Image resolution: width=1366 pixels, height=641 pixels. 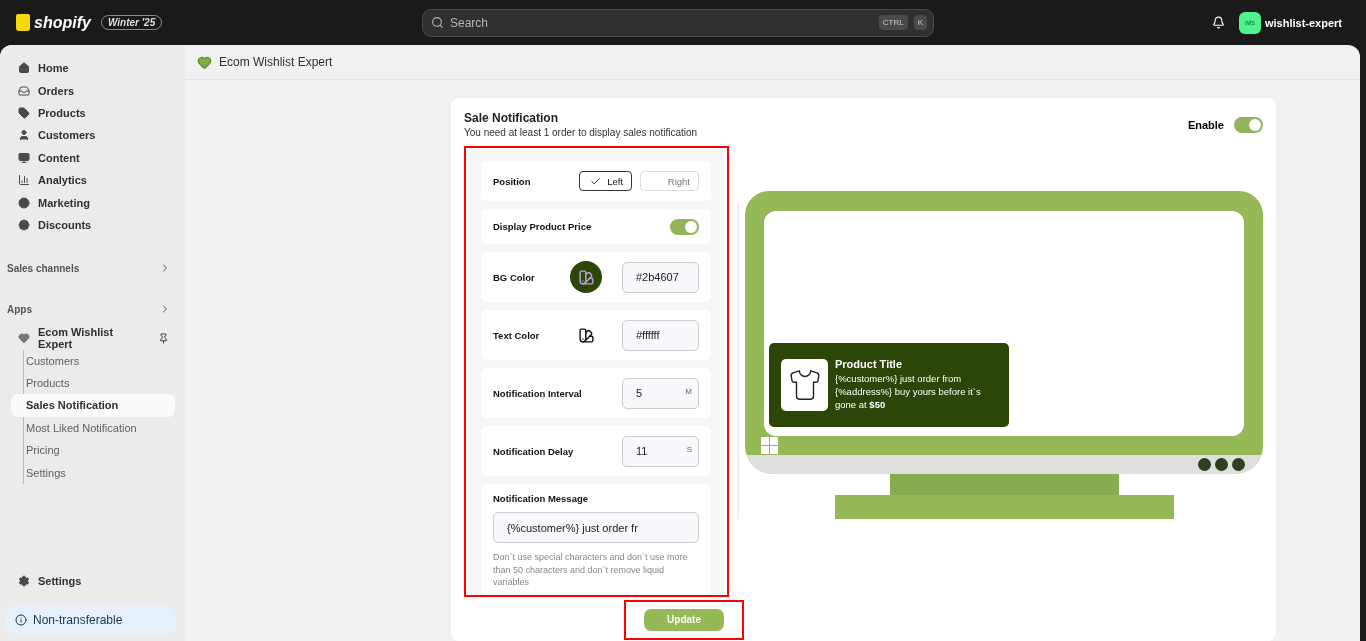 I want to click on search-field: Search CTRL K, so click(x=678, y=22).